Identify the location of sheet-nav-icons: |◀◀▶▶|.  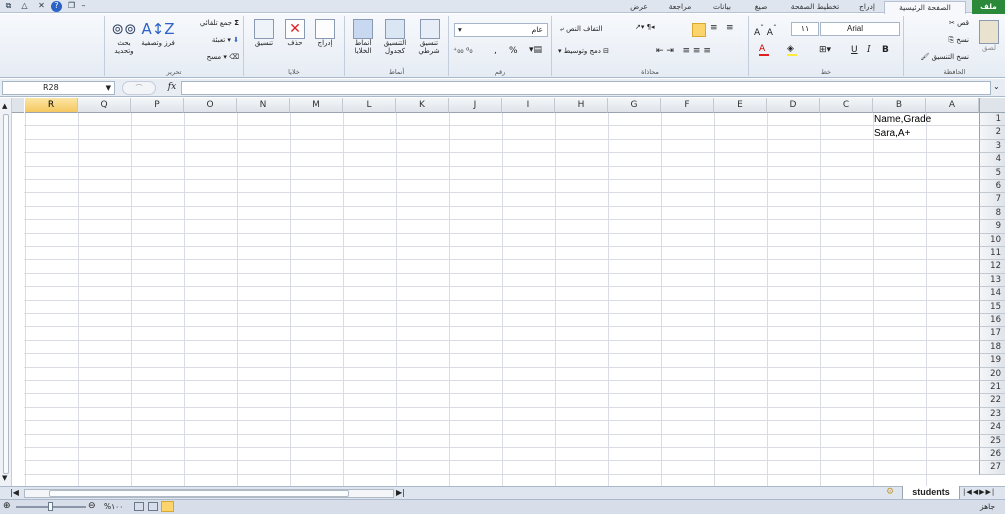
(979, 492).